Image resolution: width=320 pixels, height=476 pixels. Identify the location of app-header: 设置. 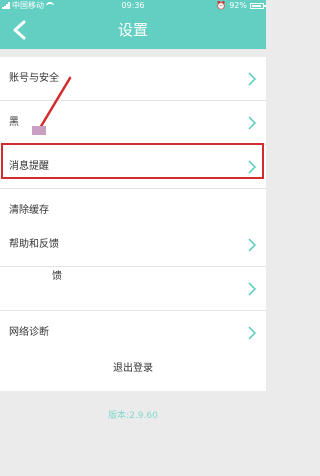
(133, 30).